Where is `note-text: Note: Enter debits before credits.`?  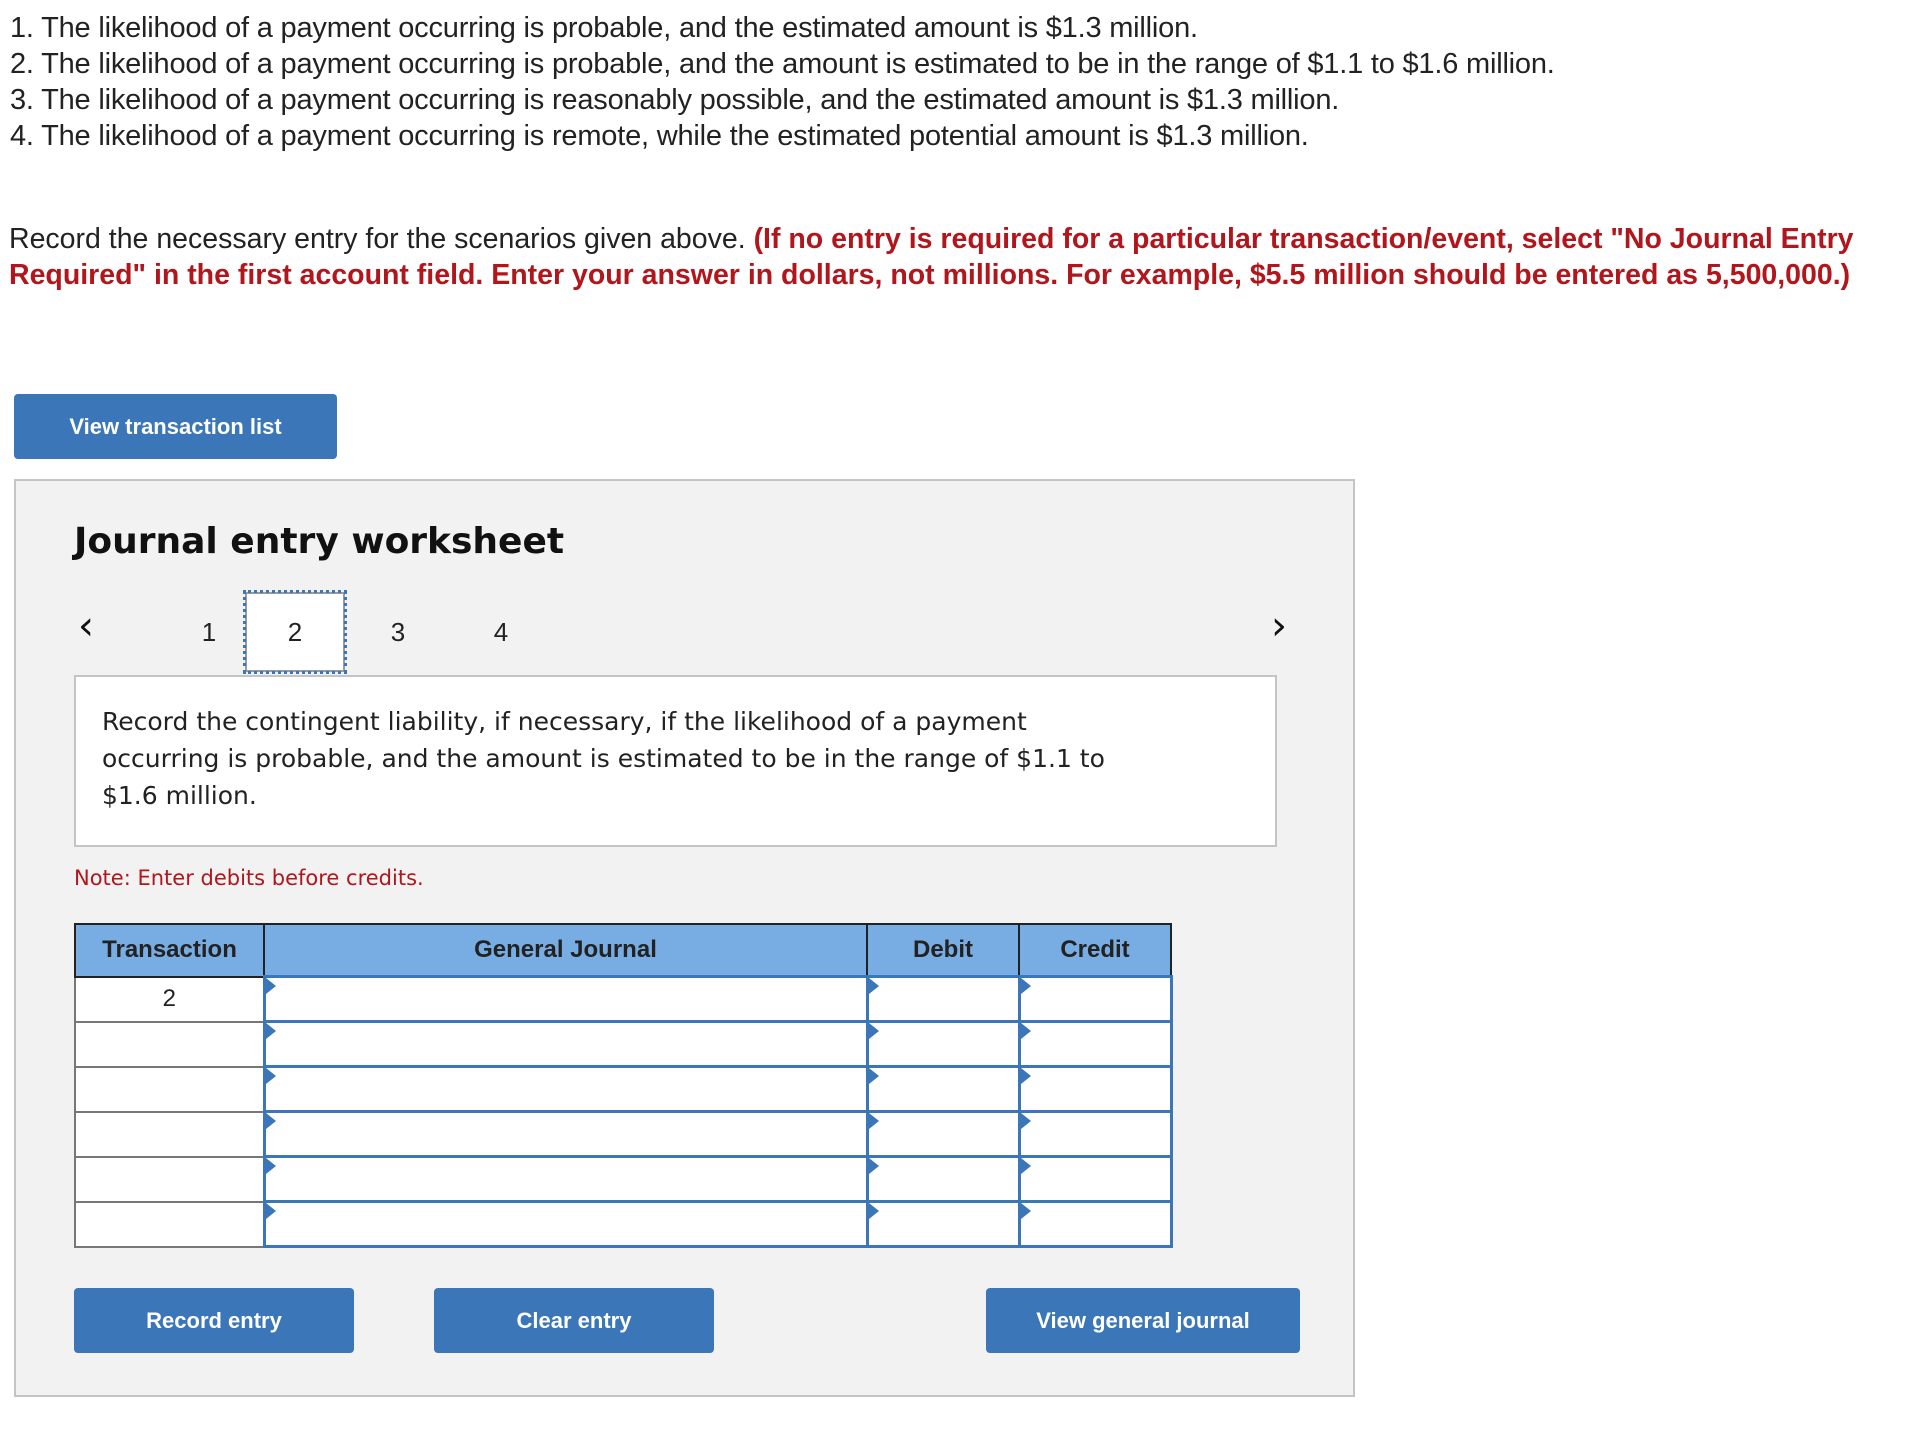 note-text: Note: Enter debits before credits. is located at coordinates (249, 878).